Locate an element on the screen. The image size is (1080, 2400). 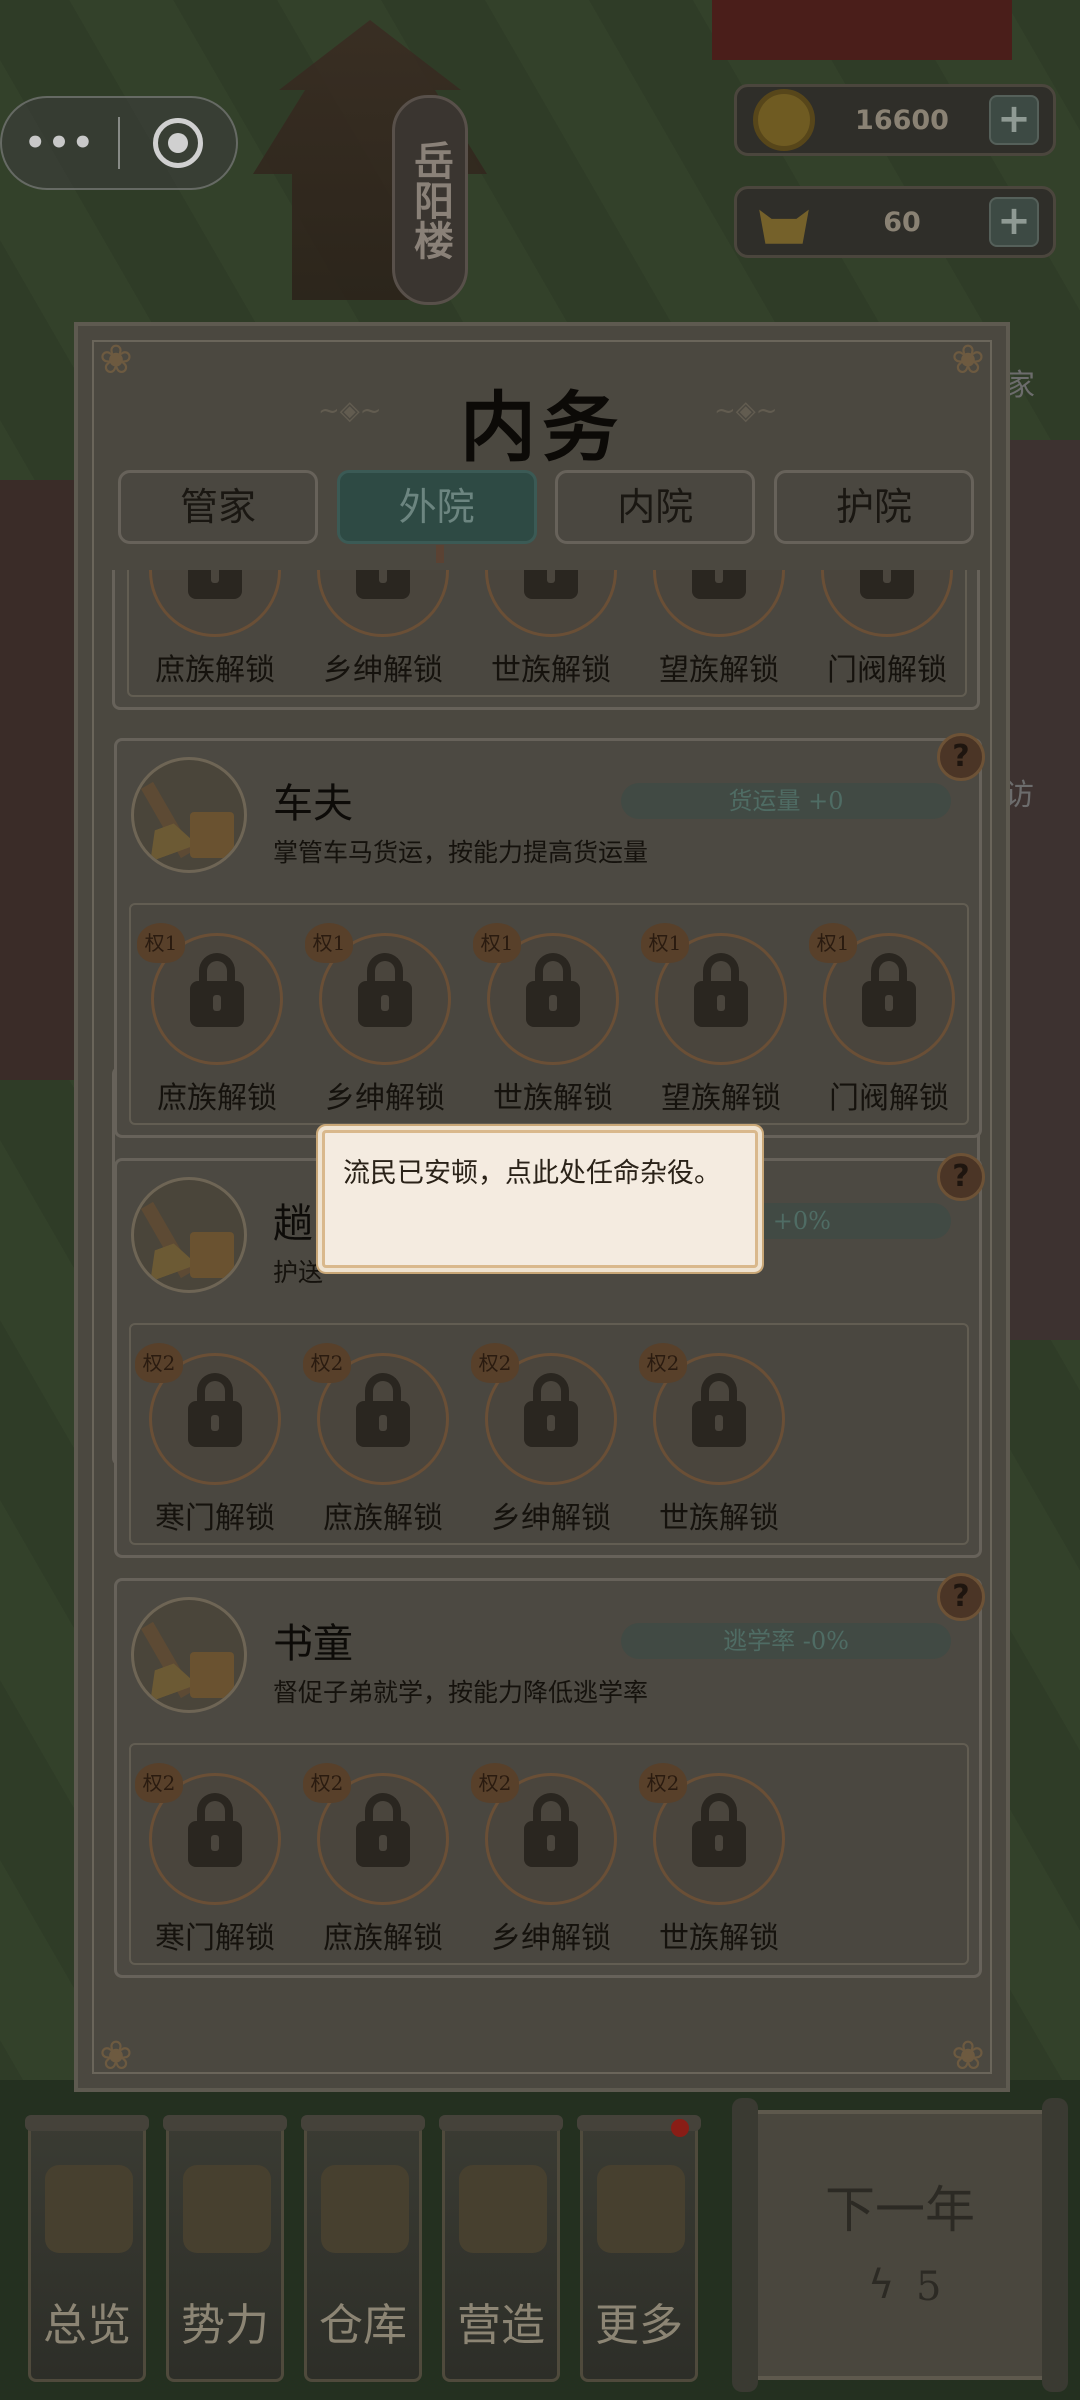
nav-label: 势力 is located at coordinates (225, 2325).